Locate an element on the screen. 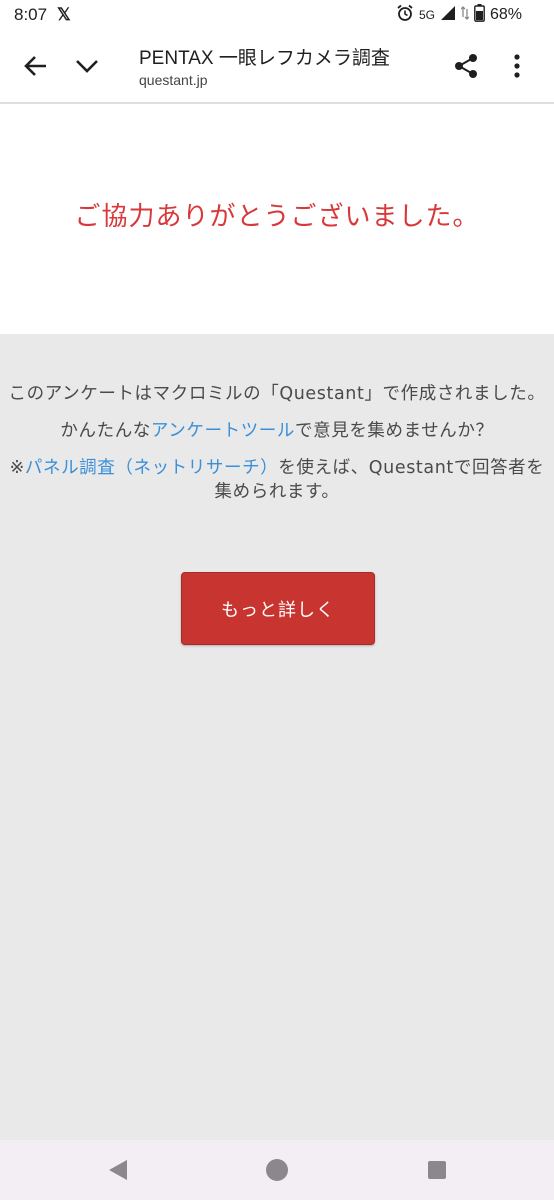  panel-survey-promo: ※パネル調査（ネットリサーチ）を使えば、Questantで回答者を集められます。 is located at coordinates (277, 480).